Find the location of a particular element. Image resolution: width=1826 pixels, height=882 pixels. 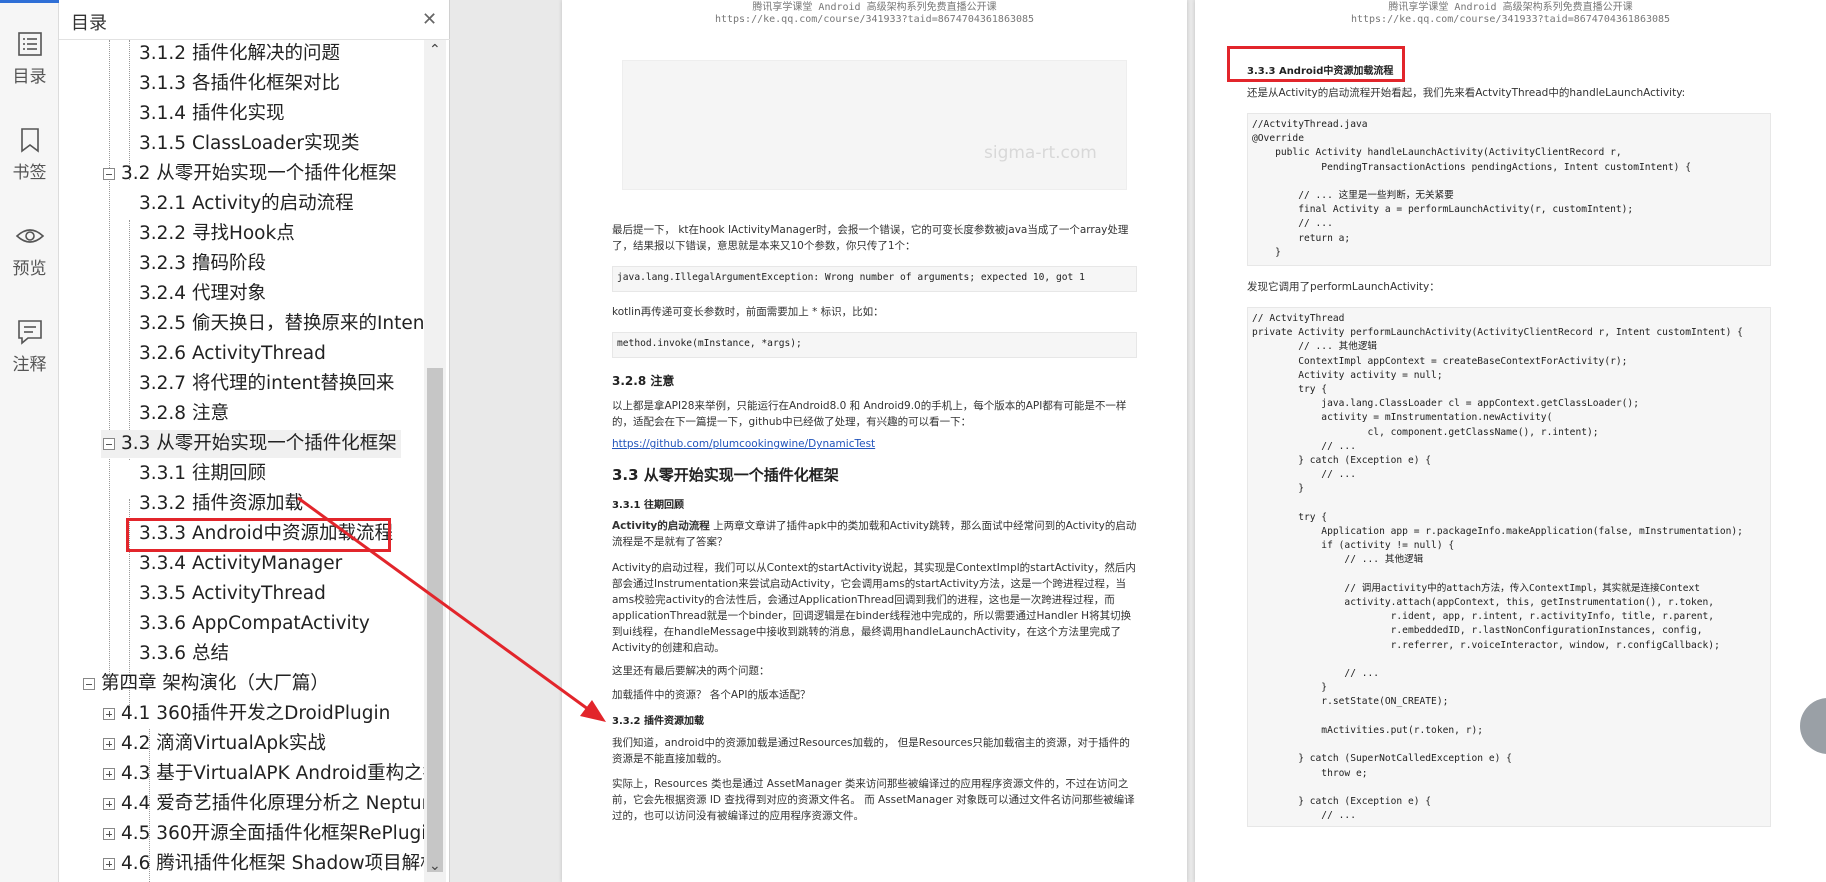

toc-item-label: 3.2.6 ActivityThread is located at coordinates (232, 353).